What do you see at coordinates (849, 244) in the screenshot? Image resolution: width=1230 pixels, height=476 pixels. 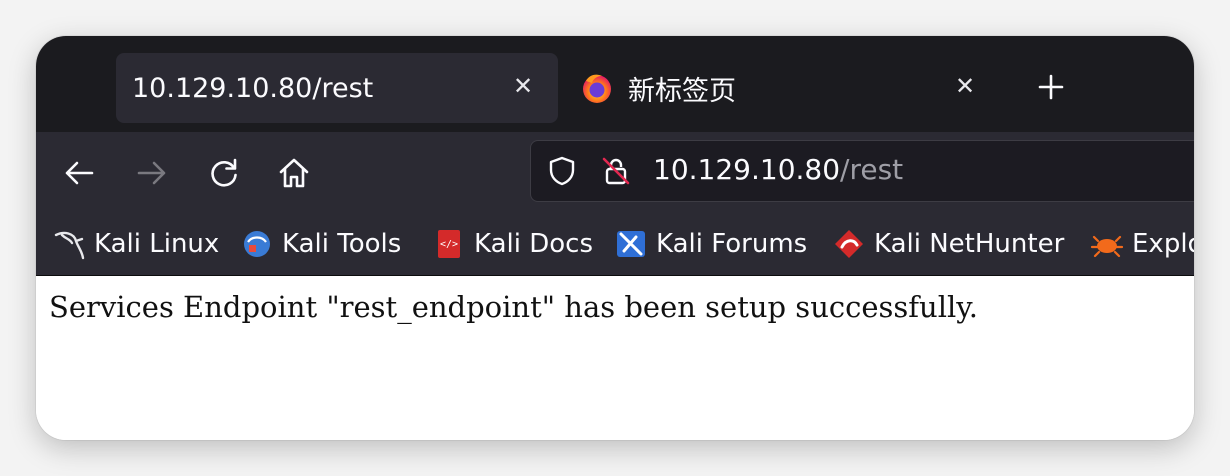 I see `kali-nethunter-icon` at bounding box center [849, 244].